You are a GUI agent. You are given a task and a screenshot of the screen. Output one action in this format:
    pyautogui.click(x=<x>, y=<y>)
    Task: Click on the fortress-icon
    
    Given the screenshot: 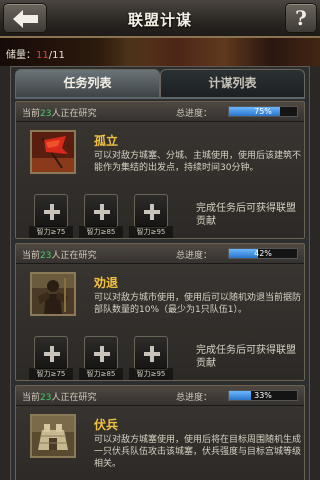 What is the action you would take?
    pyautogui.click(x=53, y=436)
    